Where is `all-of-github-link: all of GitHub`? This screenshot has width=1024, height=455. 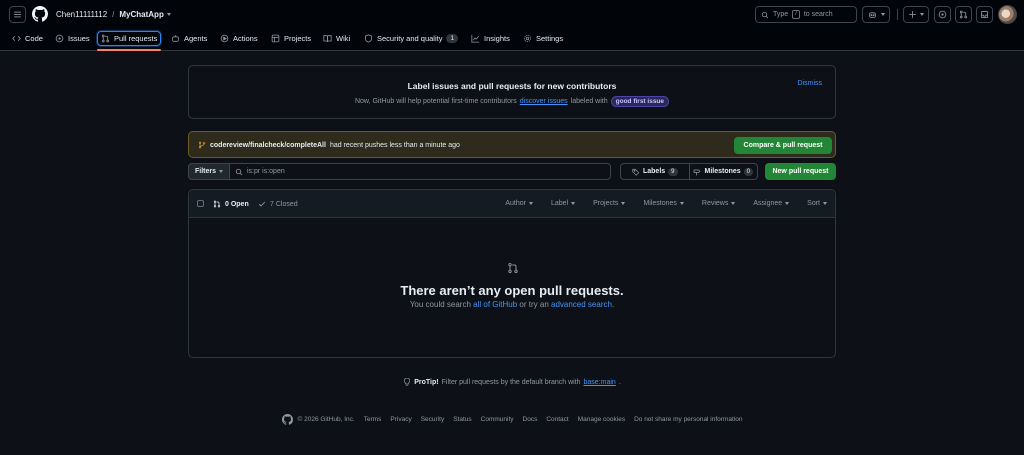 all-of-github-link: all of GitHub is located at coordinates (495, 304).